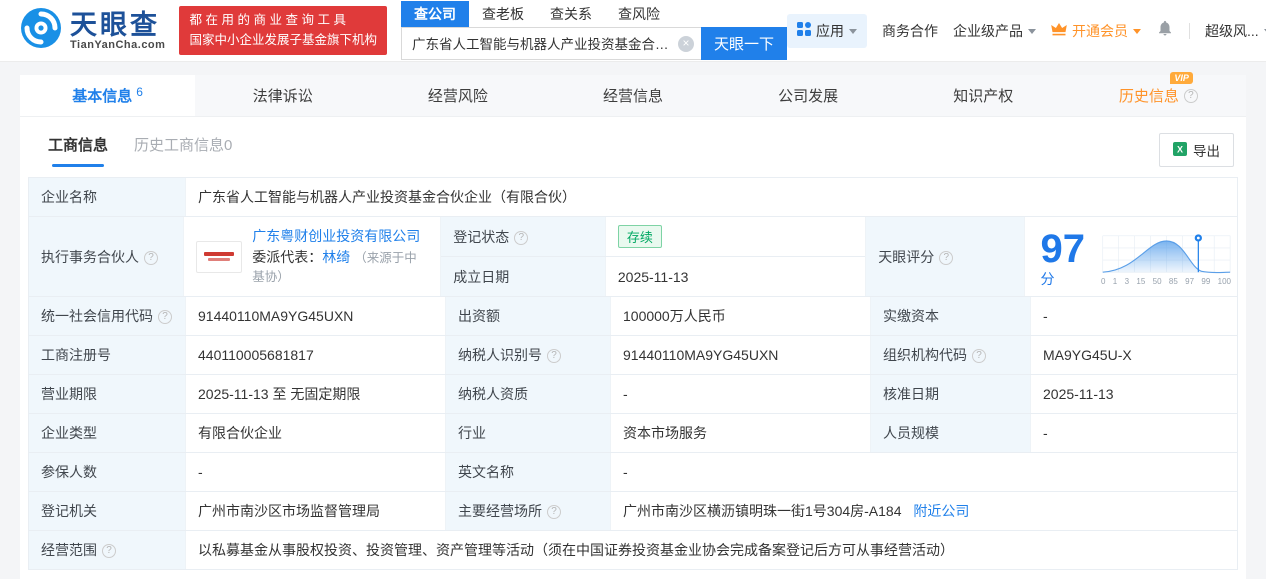 The width and height of the screenshot is (1266, 579). Describe the element at coordinates (102, 96) in the screenshot. I see `tab-basic-info-label: 基本信息` at that location.